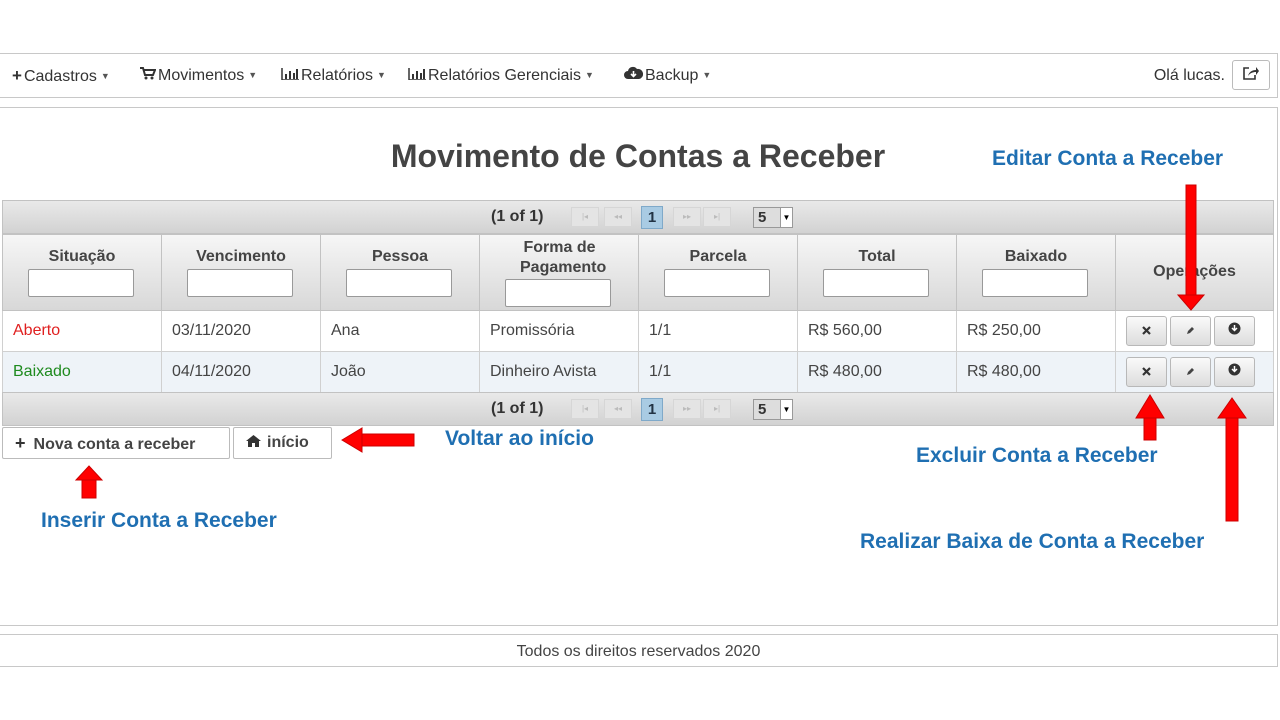  What do you see at coordinates (1232, 459) in the screenshot?
I see `arrow-up-settle` at bounding box center [1232, 459].